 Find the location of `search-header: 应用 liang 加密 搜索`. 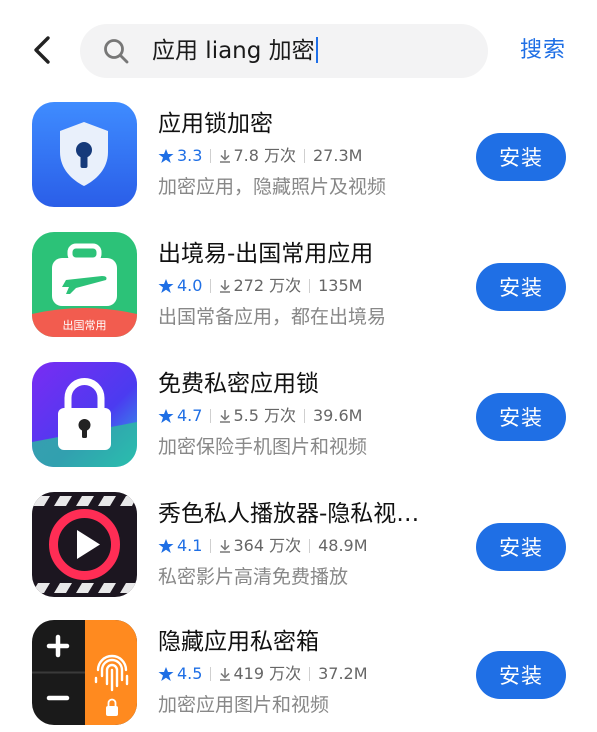

search-header: 应用 liang 加密 搜索 is located at coordinates (298, 50).